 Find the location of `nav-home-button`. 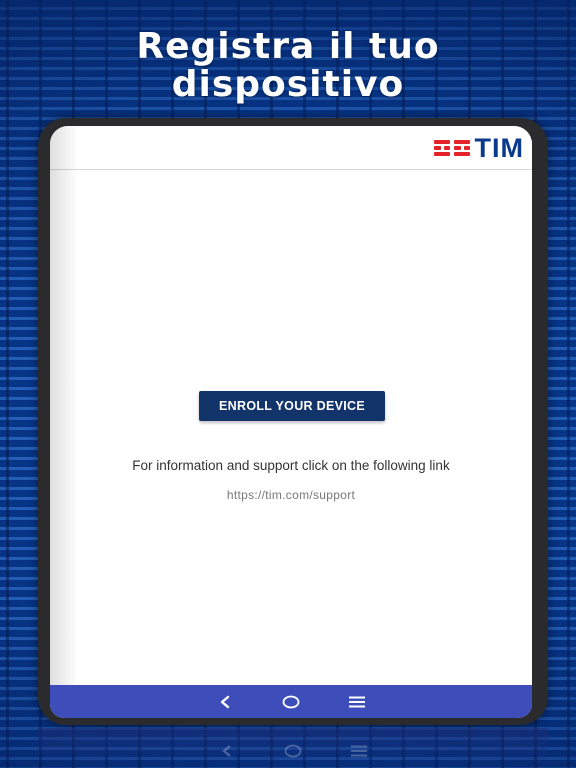

nav-home-button is located at coordinates (291, 701).